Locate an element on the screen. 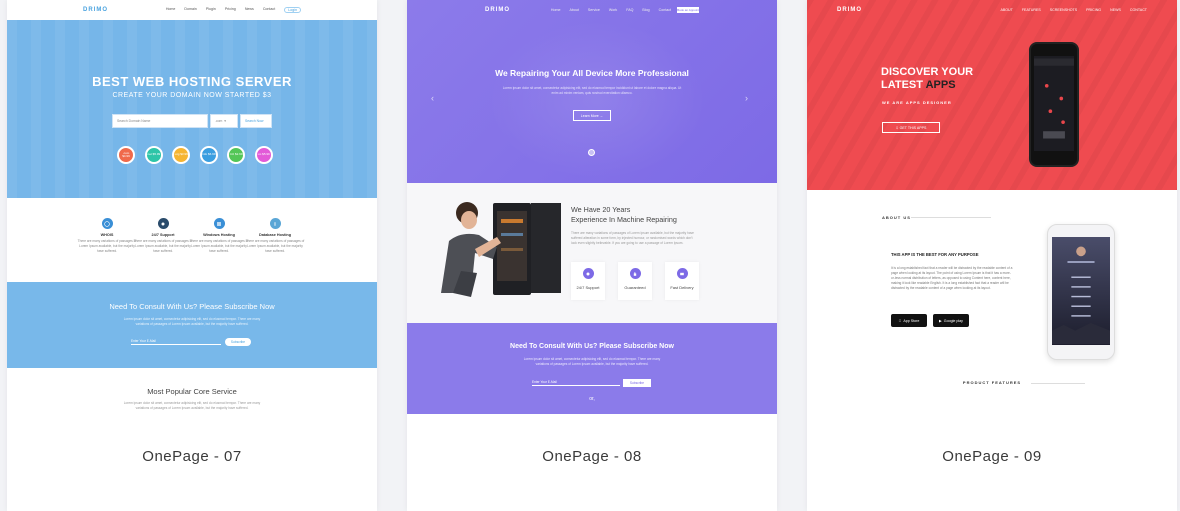 This screenshot has width=1180, height=511. app-store-badge: App Store is located at coordinates (909, 320).